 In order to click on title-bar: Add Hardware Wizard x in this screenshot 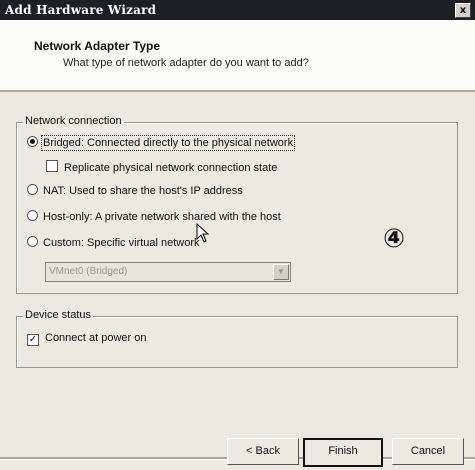, I will do `click(237, 10)`.